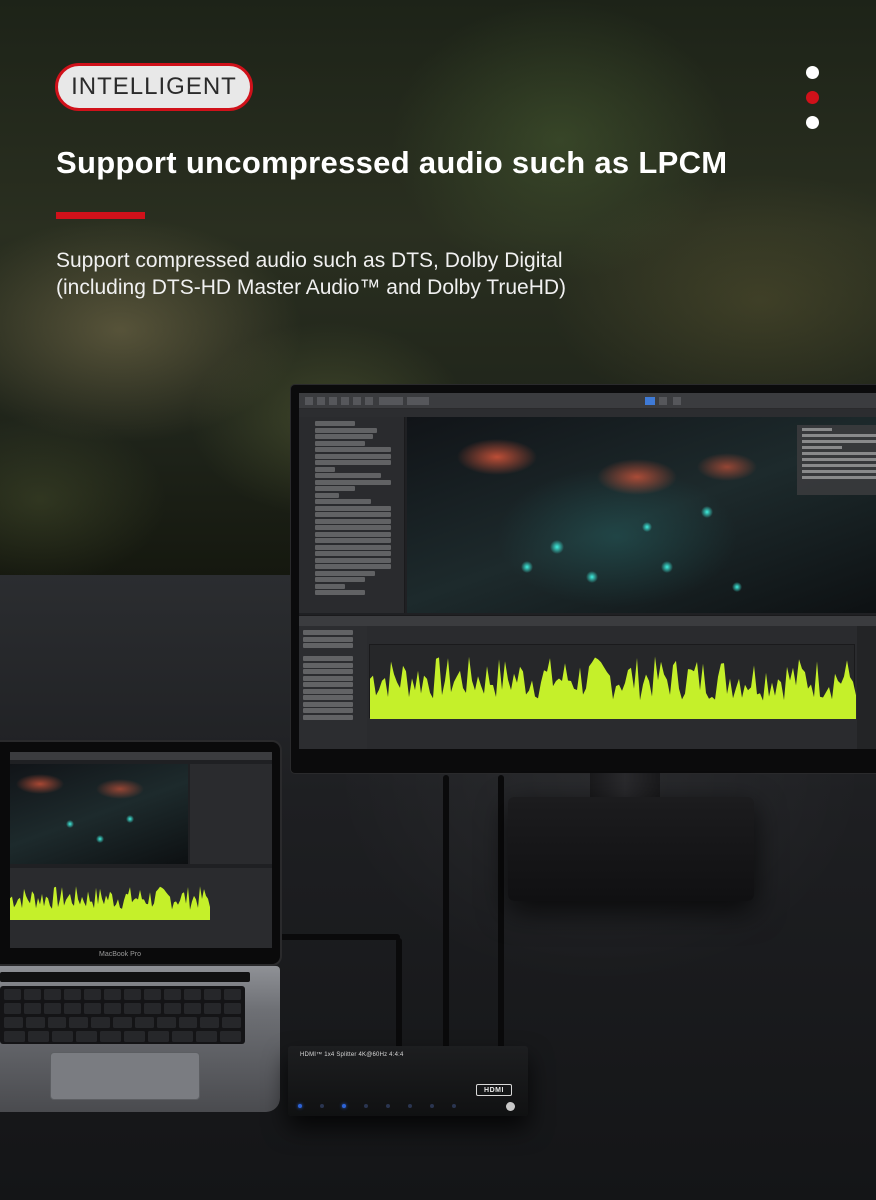 This screenshot has height=1200, width=876. What do you see at coordinates (510, 1106) in the screenshot?
I see `power-button` at bounding box center [510, 1106].